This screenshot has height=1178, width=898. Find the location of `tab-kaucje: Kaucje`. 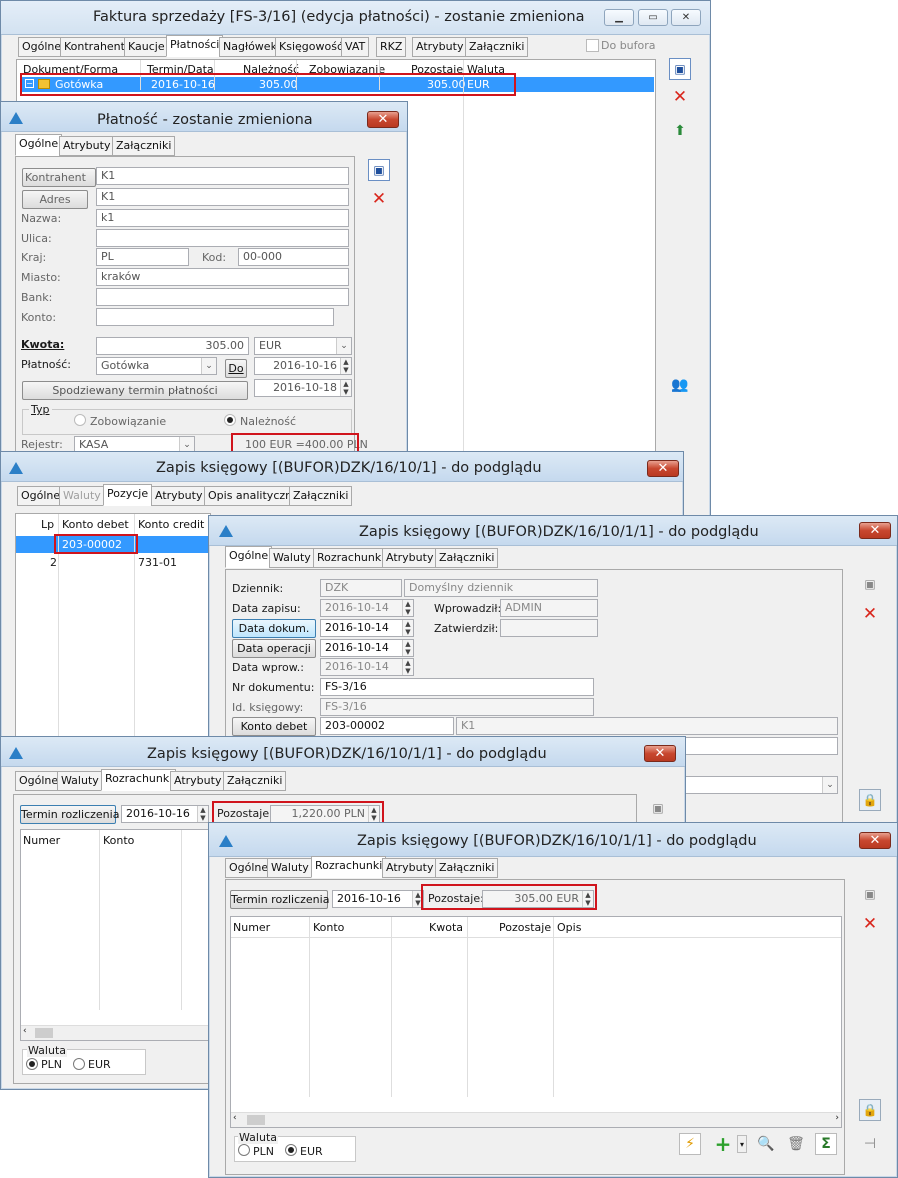

tab-kaucje: Kaucje is located at coordinates (146, 47).